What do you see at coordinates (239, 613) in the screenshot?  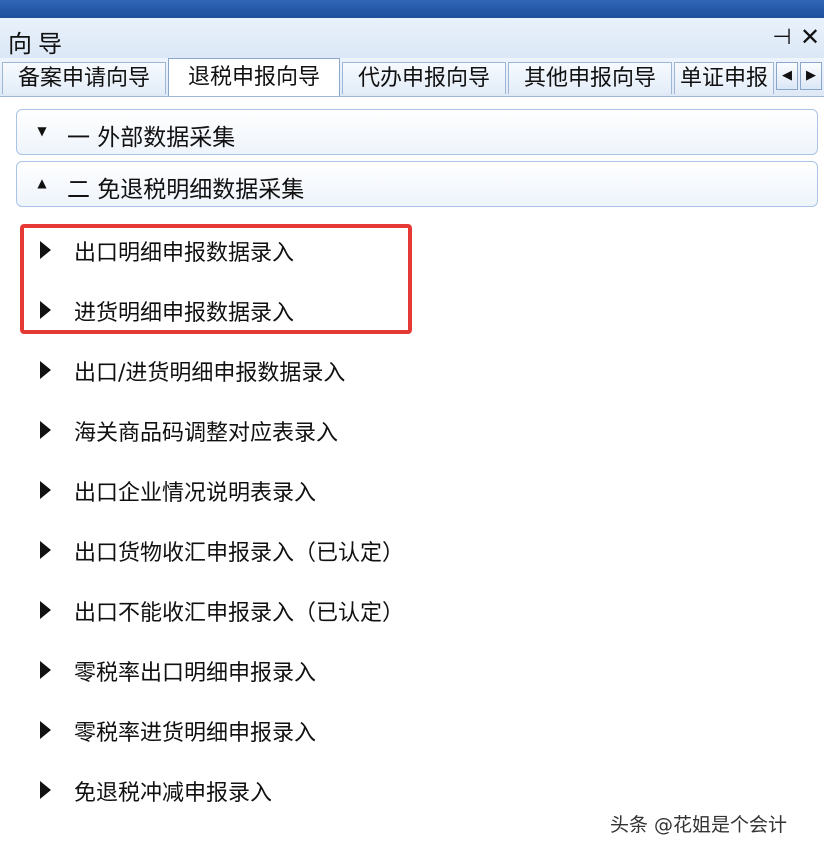 I see `list-item-label: 出口不能收汇申报录入（已认定）` at bounding box center [239, 613].